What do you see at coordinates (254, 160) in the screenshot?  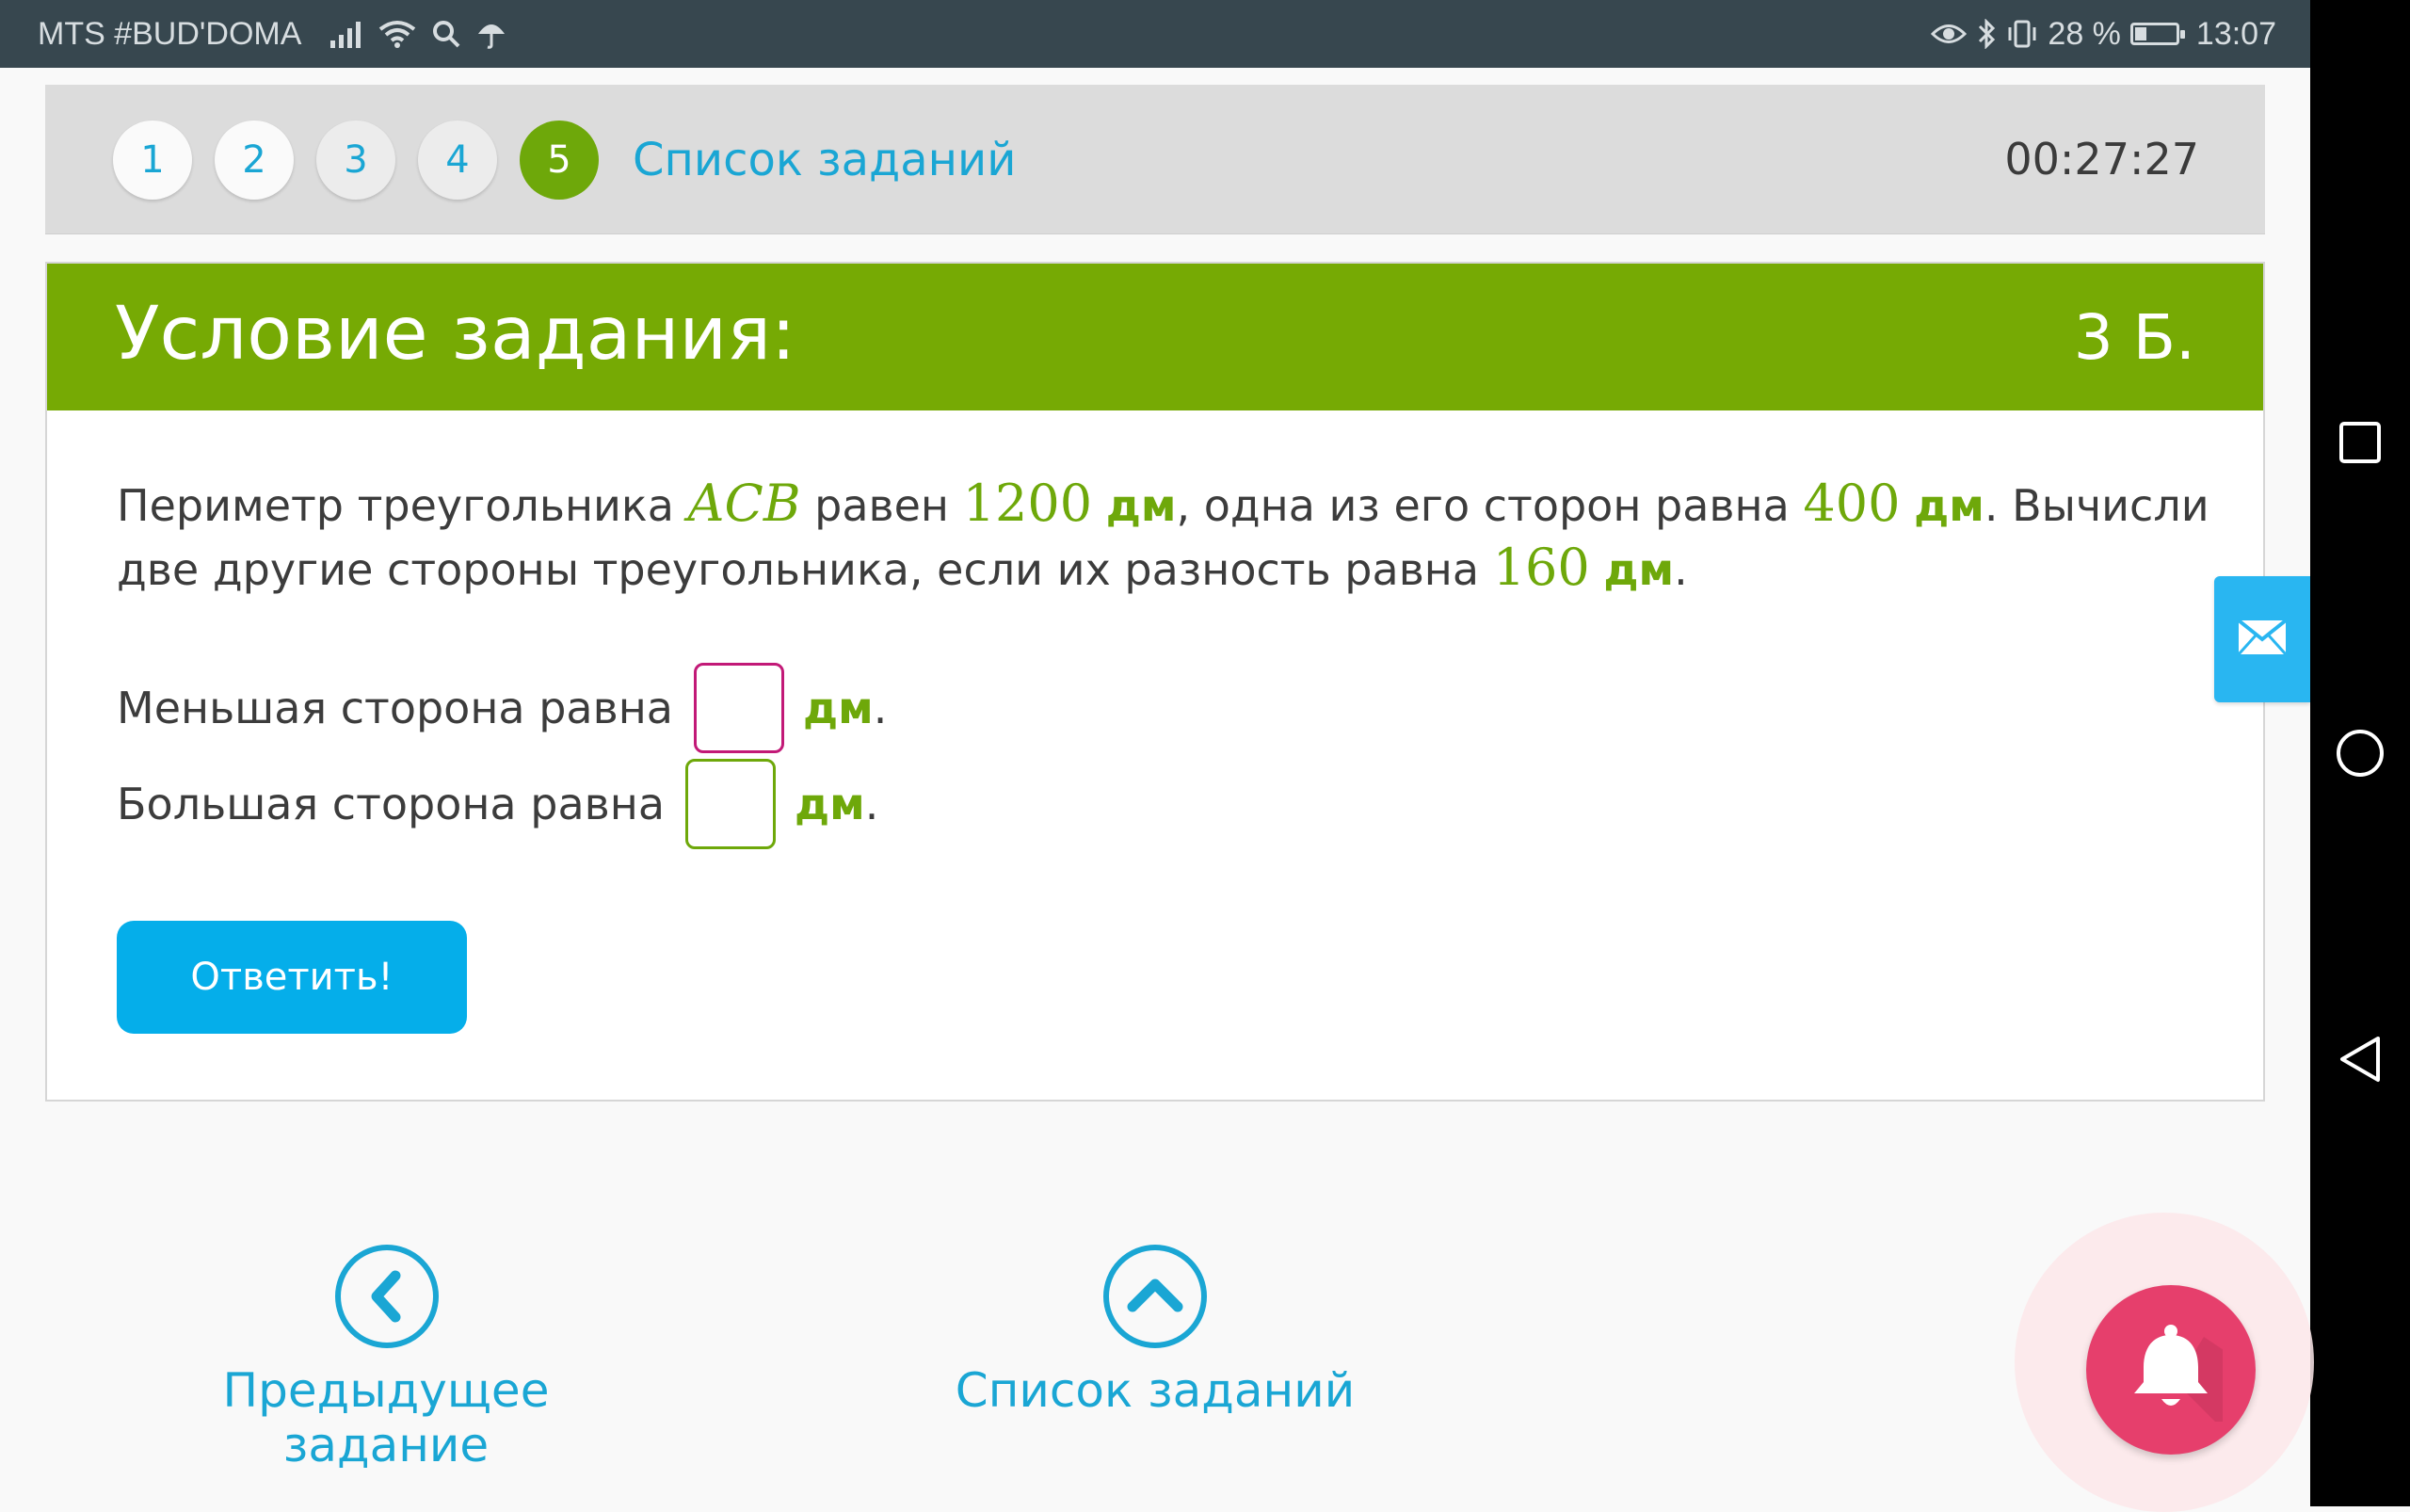 I see `question-tab-2: 2` at bounding box center [254, 160].